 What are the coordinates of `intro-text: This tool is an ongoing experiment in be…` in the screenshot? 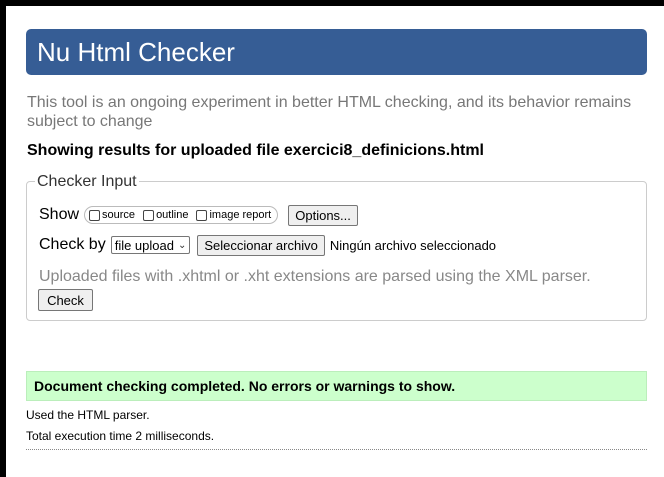 It's located at (329, 112).